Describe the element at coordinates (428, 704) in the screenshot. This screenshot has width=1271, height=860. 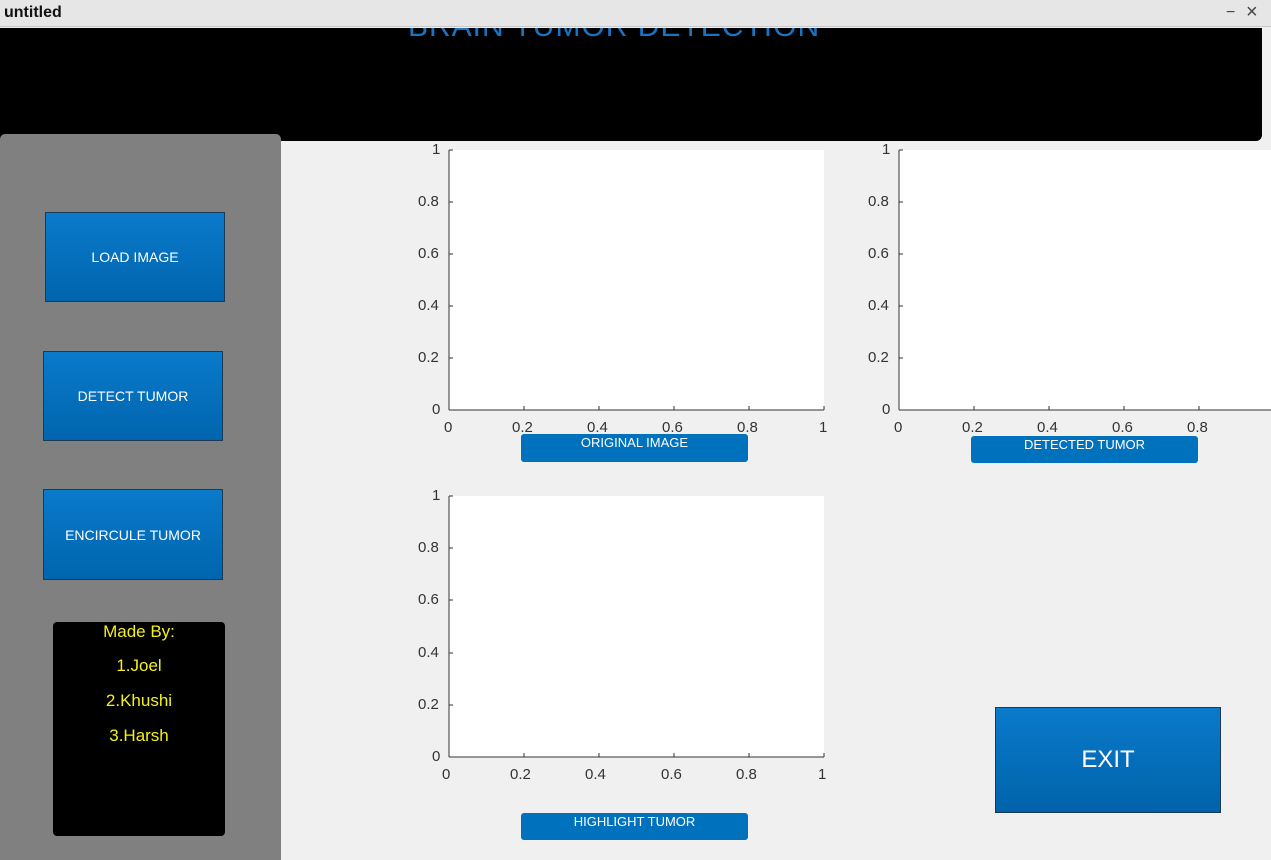
I see `y-tick-label: 0.2` at that location.